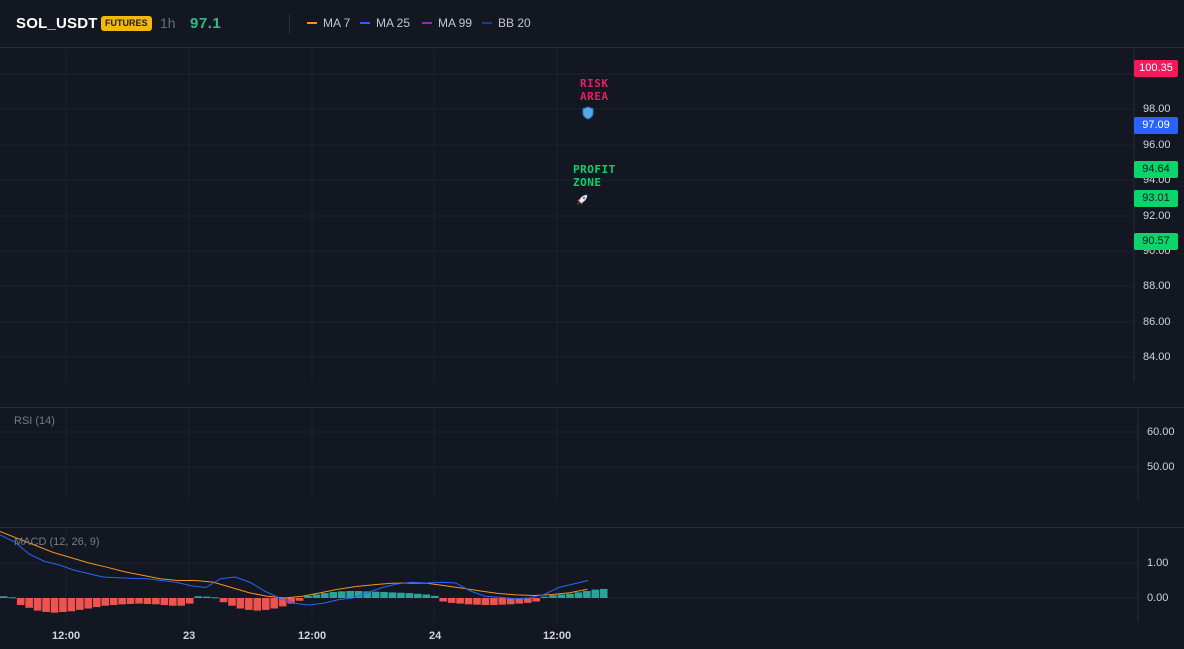  What do you see at coordinates (57, 542) in the screenshot?
I see `macd-pane-label: MACD (12, 26, 9)` at bounding box center [57, 542].